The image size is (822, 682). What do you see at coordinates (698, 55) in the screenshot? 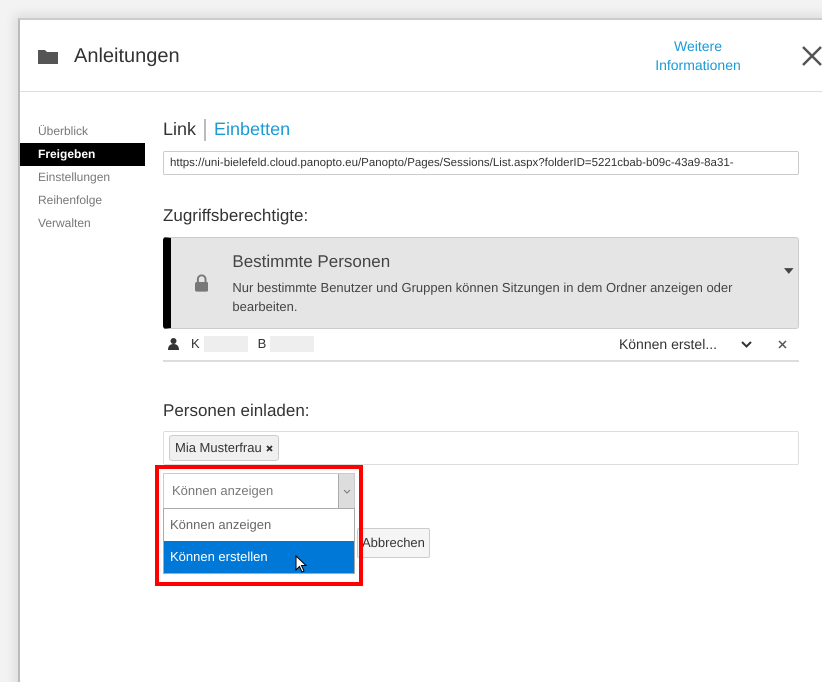
I see `more-info-link: Weitere Informationen` at bounding box center [698, 55].